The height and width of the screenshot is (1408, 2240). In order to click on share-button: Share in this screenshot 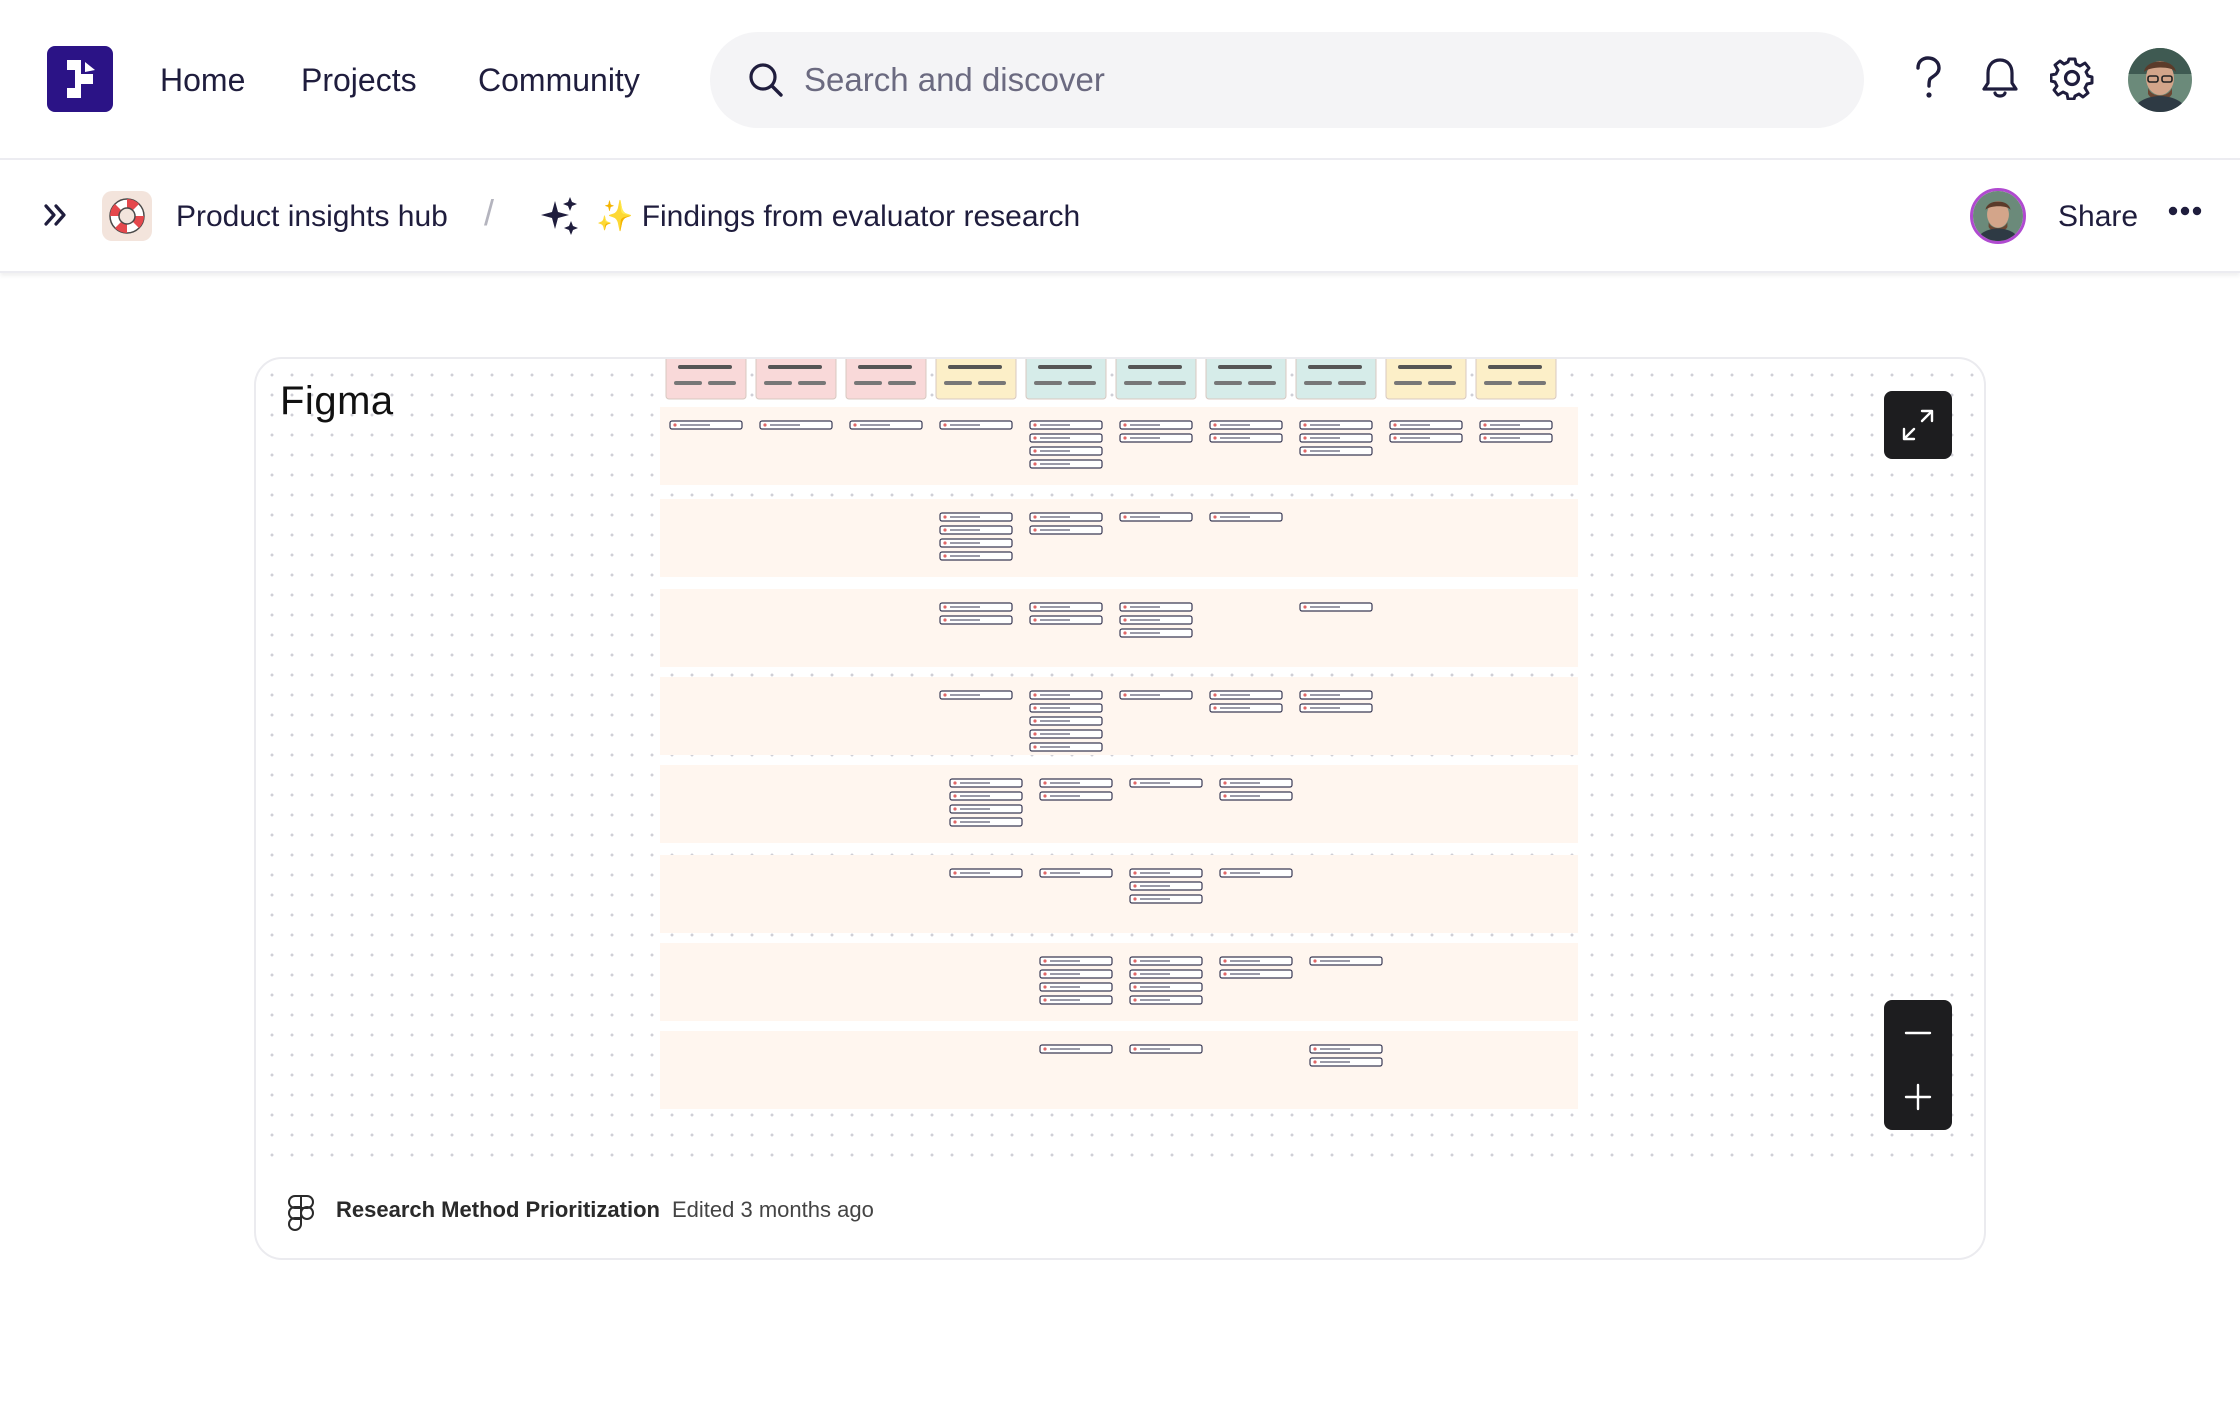, I will do `click(2098, 217)`.